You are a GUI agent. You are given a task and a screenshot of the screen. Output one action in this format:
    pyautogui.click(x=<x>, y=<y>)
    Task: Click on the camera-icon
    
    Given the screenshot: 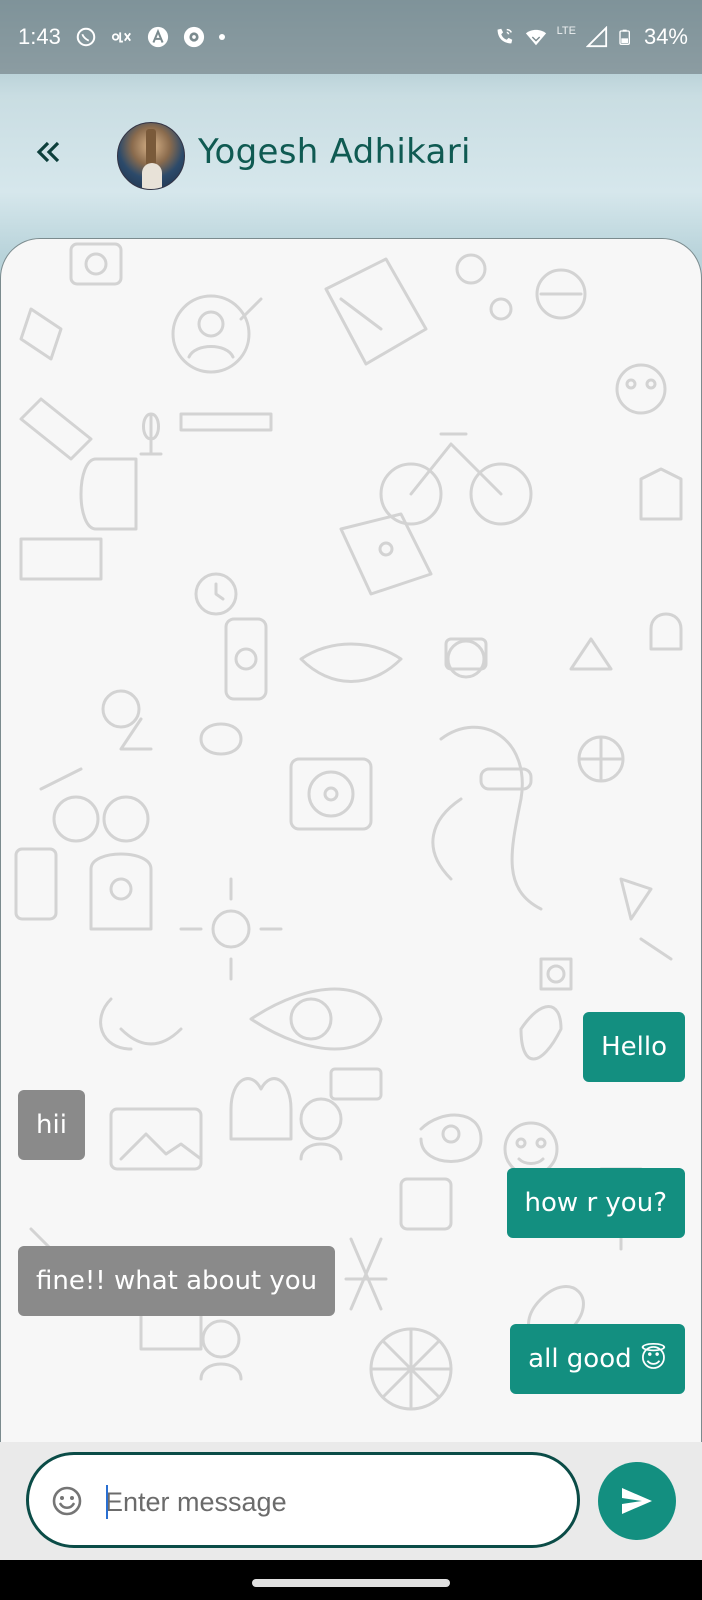 What is the action you would take?
    pyautogui.click(x=193, y=37)
    